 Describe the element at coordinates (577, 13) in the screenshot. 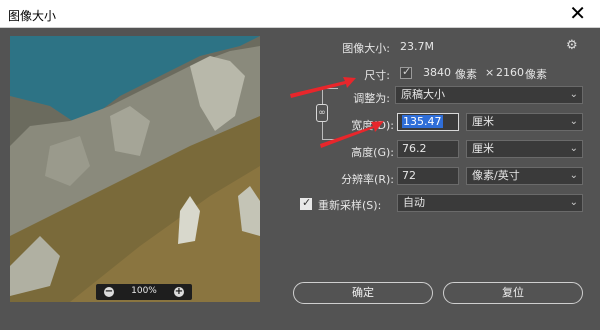

I see `close-icon: ✕` at that location.